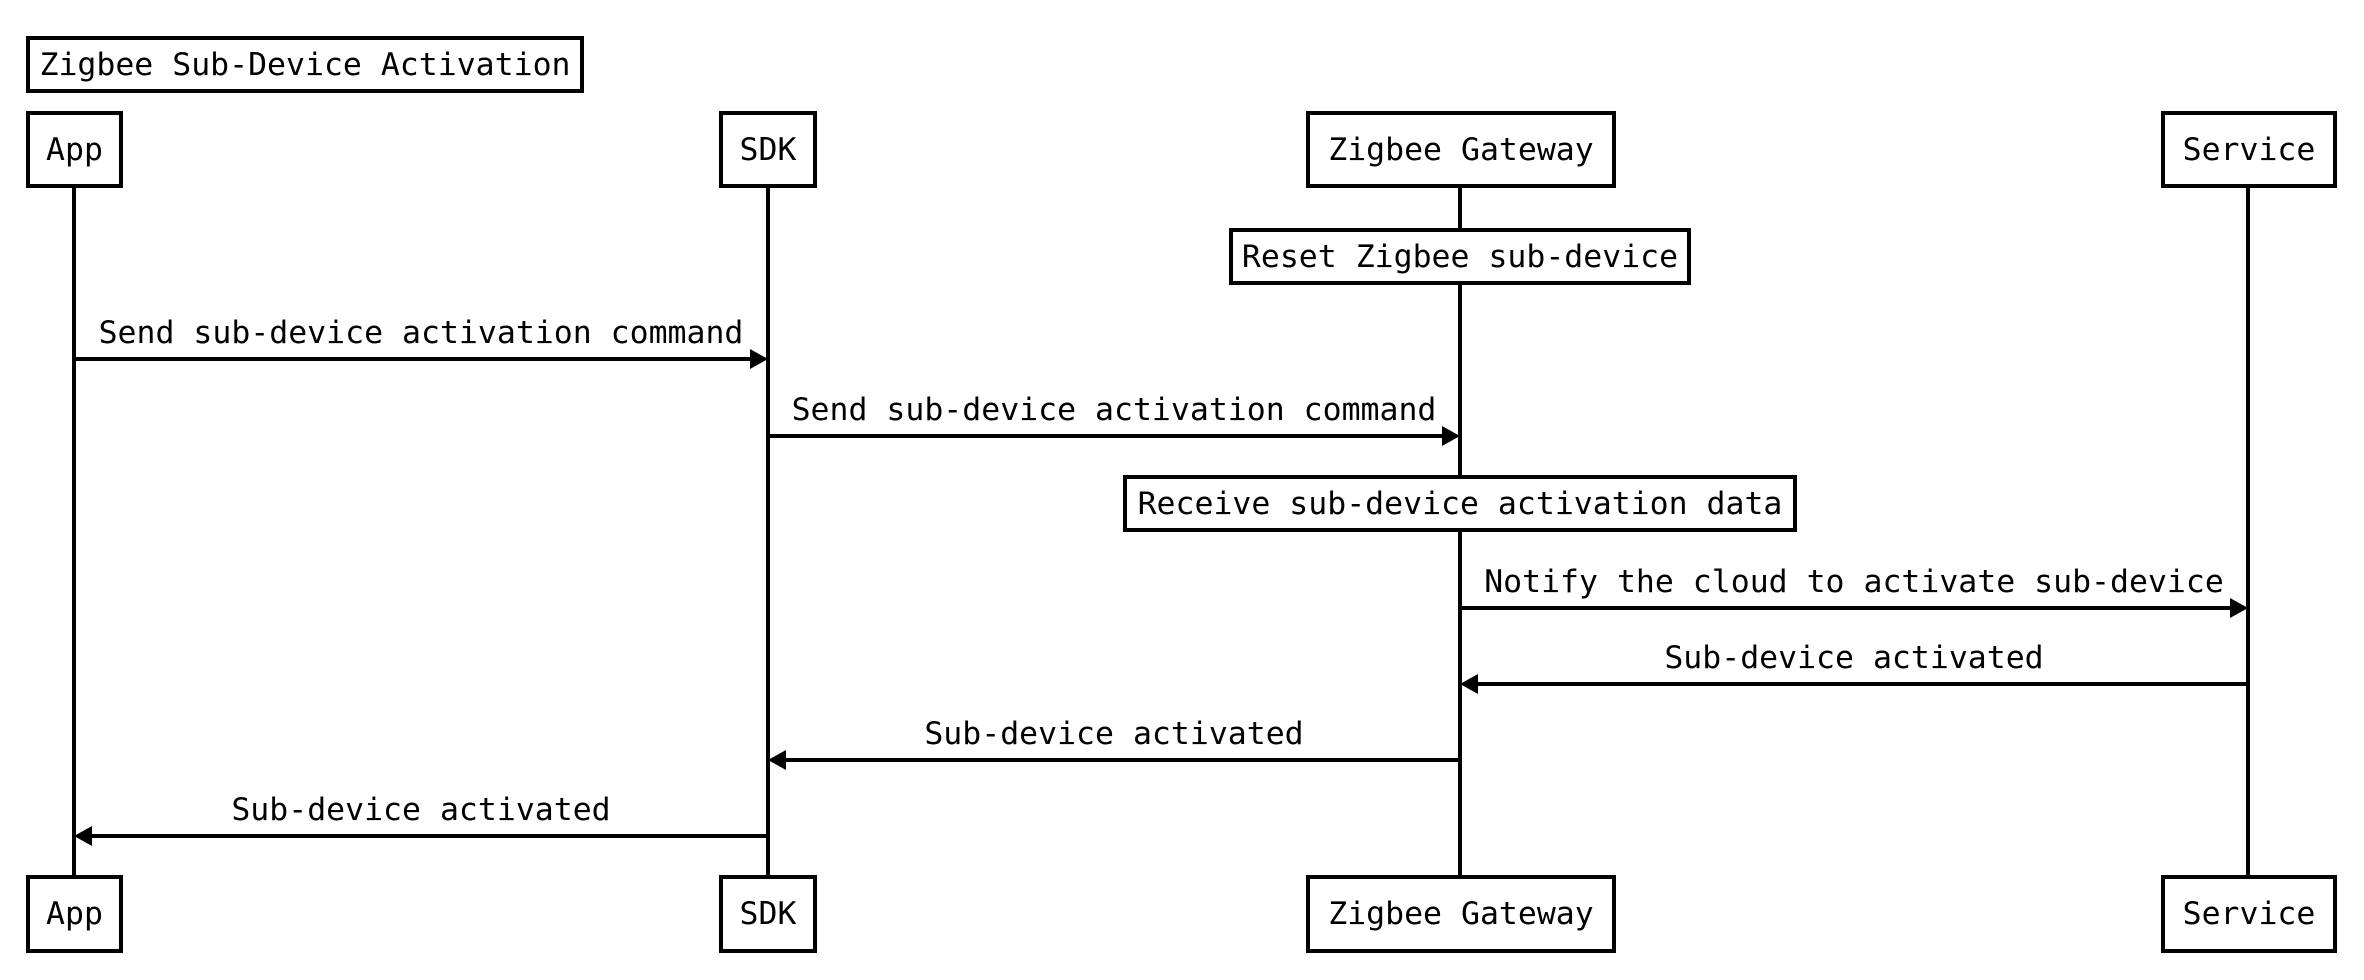 This screenshot has height=980, width=2364. What do you see at coordinates (1461, 149) in the screenshot?
I see `participant-gateway-top: Zigbee Gateway` at bounding box center [1461, 149].